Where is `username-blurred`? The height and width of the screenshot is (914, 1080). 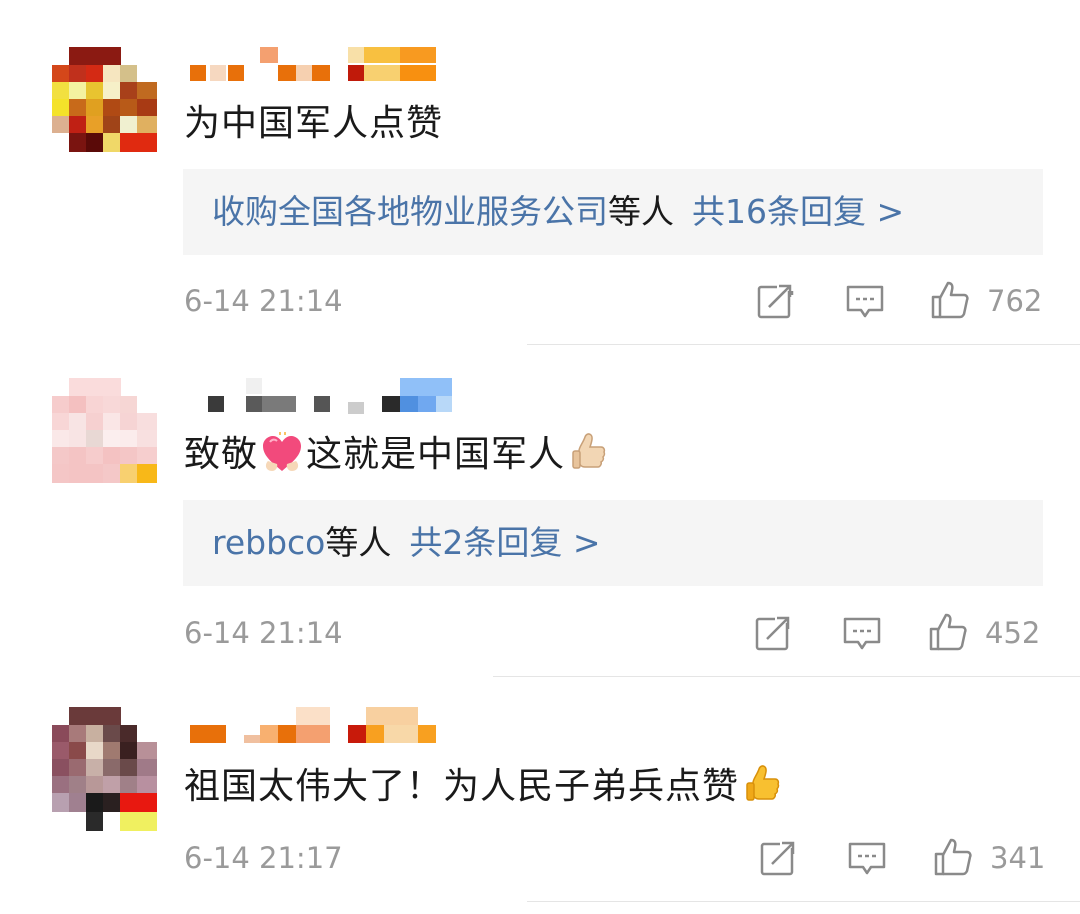 username-blurred is located at coordinates (330, 725).